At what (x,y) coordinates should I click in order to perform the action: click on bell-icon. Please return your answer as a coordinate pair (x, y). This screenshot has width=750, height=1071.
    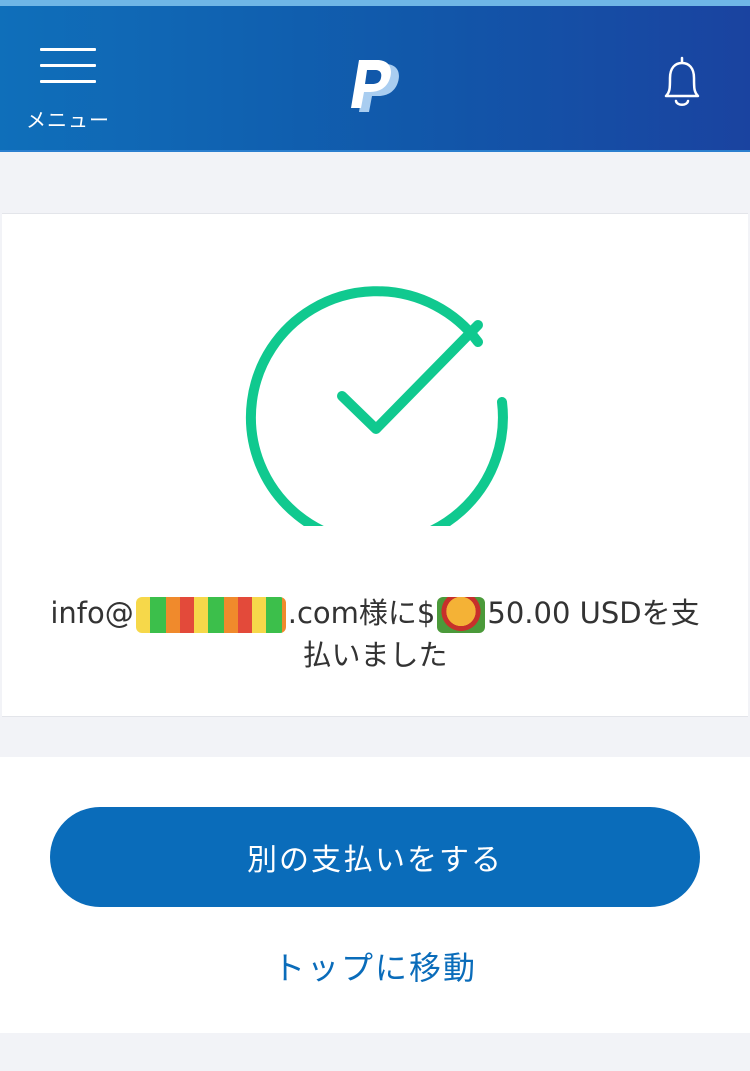
    Looking at the image, I should click on (682, 82).